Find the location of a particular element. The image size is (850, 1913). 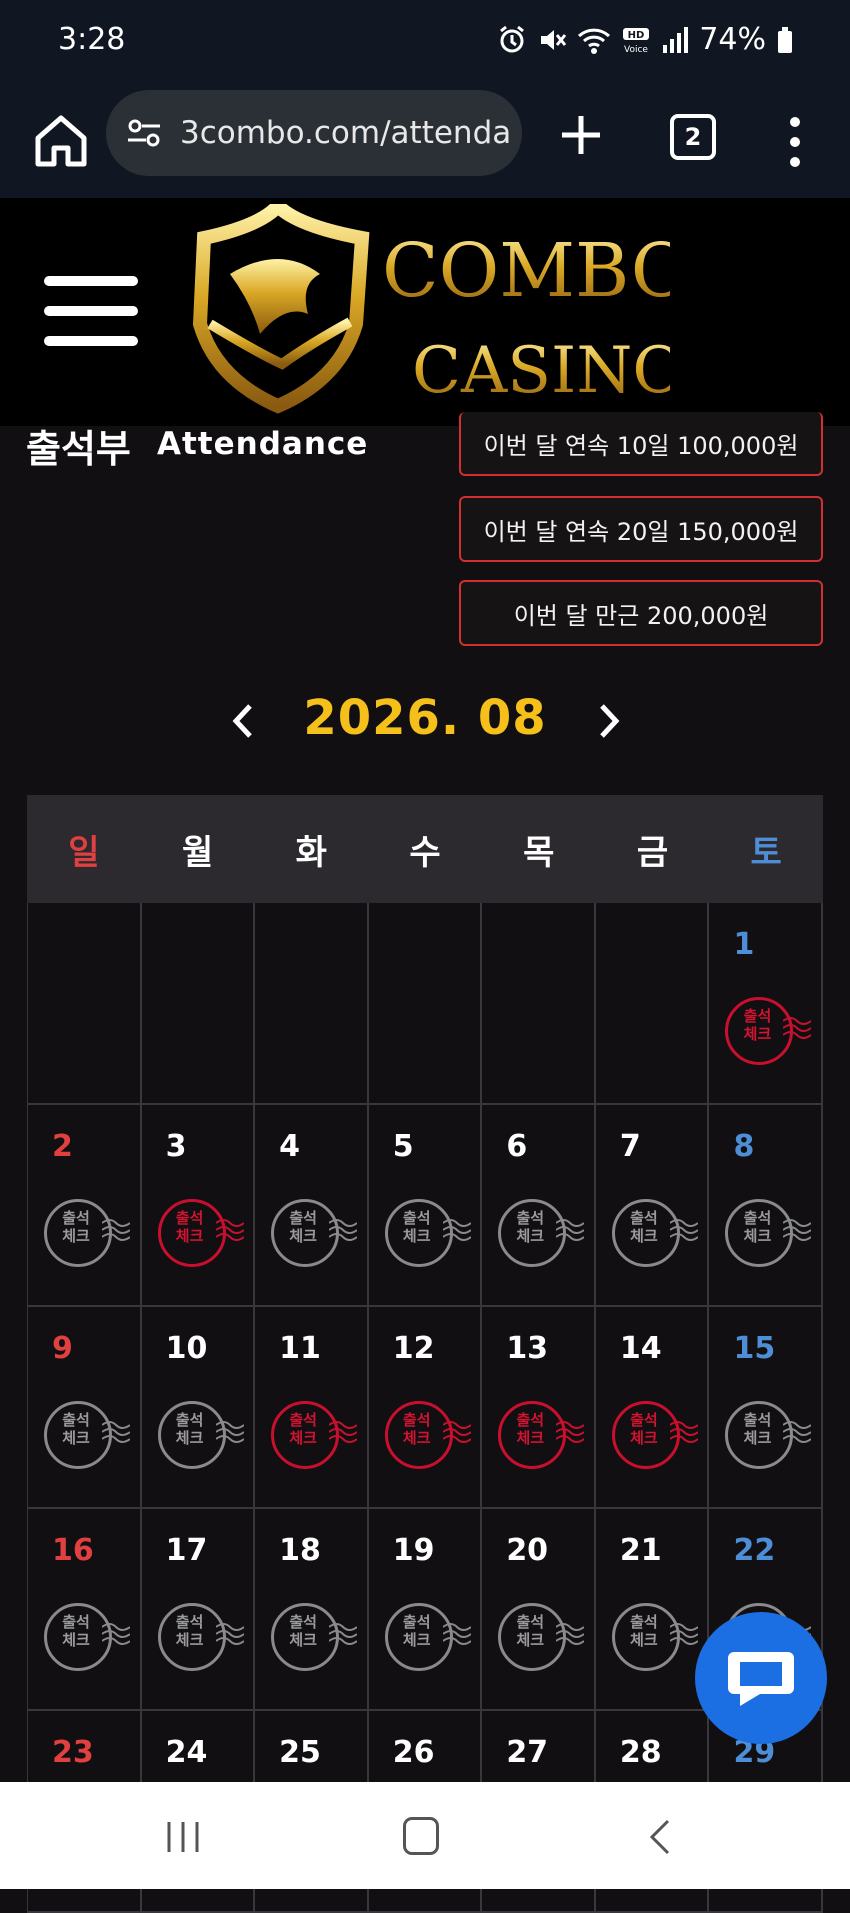

bonus-20-days: 이번 달 연속 20일 150,000원 is located at coordinates (641, 529).